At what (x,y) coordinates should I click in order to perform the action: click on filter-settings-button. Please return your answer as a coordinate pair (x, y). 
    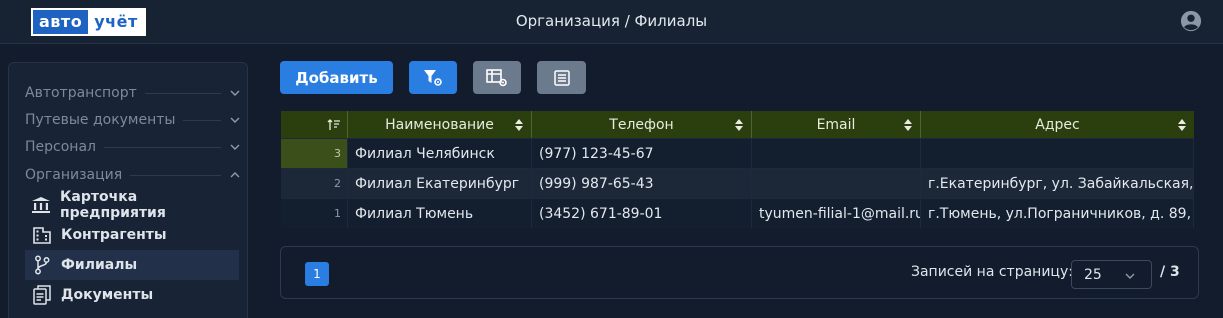
    Looking at the image, I should click on (433, 77).